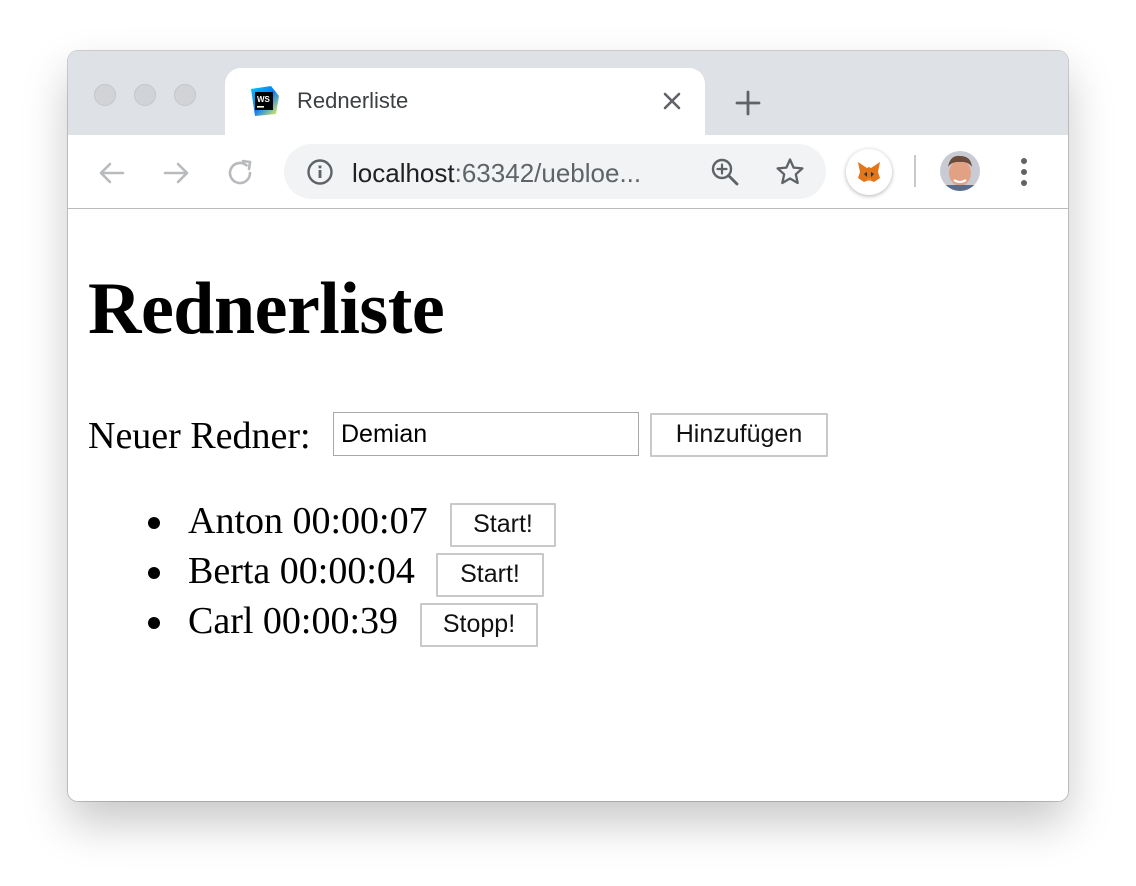 This screenshot has height=886, width=1136. Describe the element at coordinates (176, 173) in the screenshot. I see `forward-arrow-icon` at that location.